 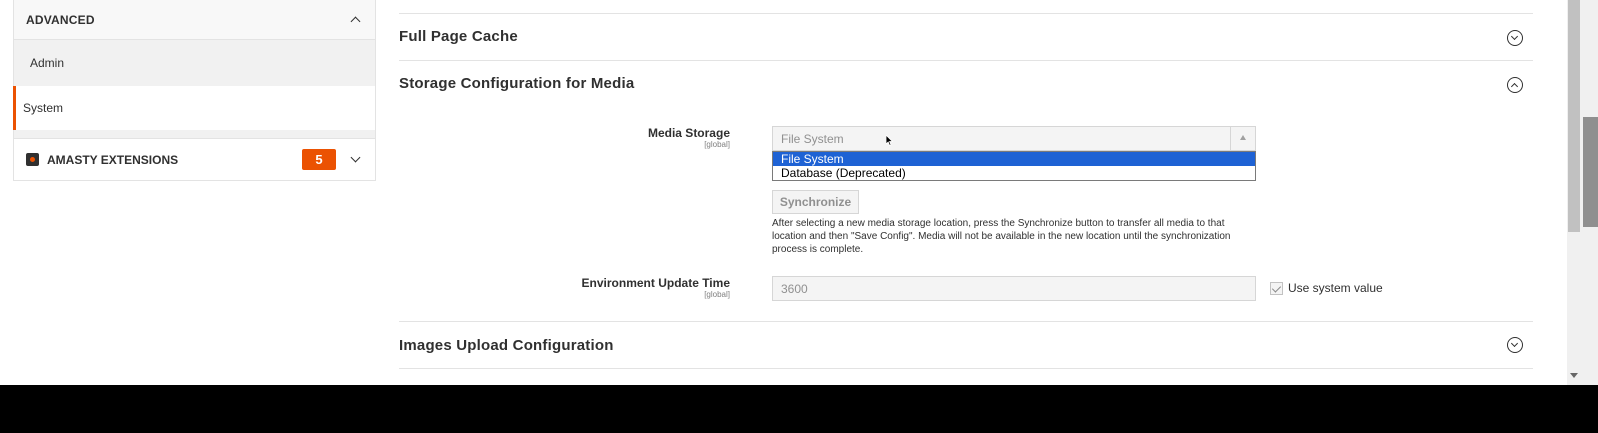 I want to click on sidebar-item-system: System, so click(x=194, y=108).